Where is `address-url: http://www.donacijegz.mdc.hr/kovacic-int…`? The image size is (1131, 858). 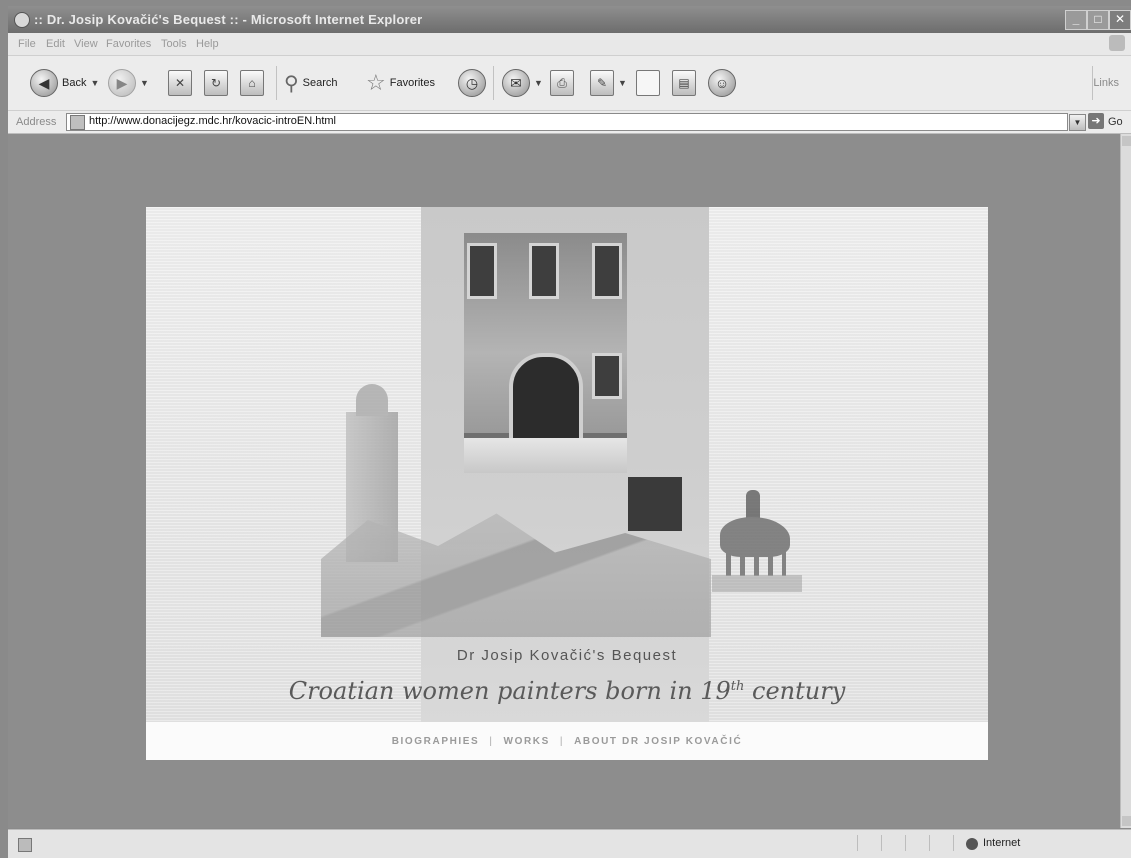 address-url: http://www.donacijegz.mdc.hr/kovacic-int… is located at coordinates (212, 121).